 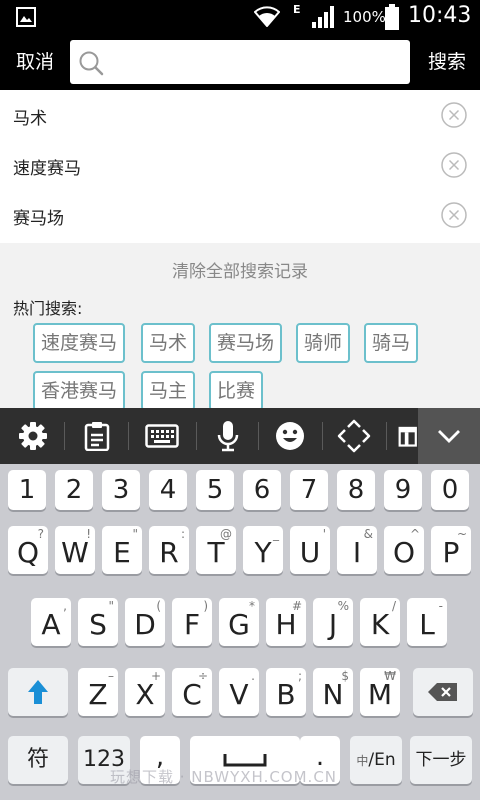 I want to click on key-o: ^ O, so click(x=404, y=550).